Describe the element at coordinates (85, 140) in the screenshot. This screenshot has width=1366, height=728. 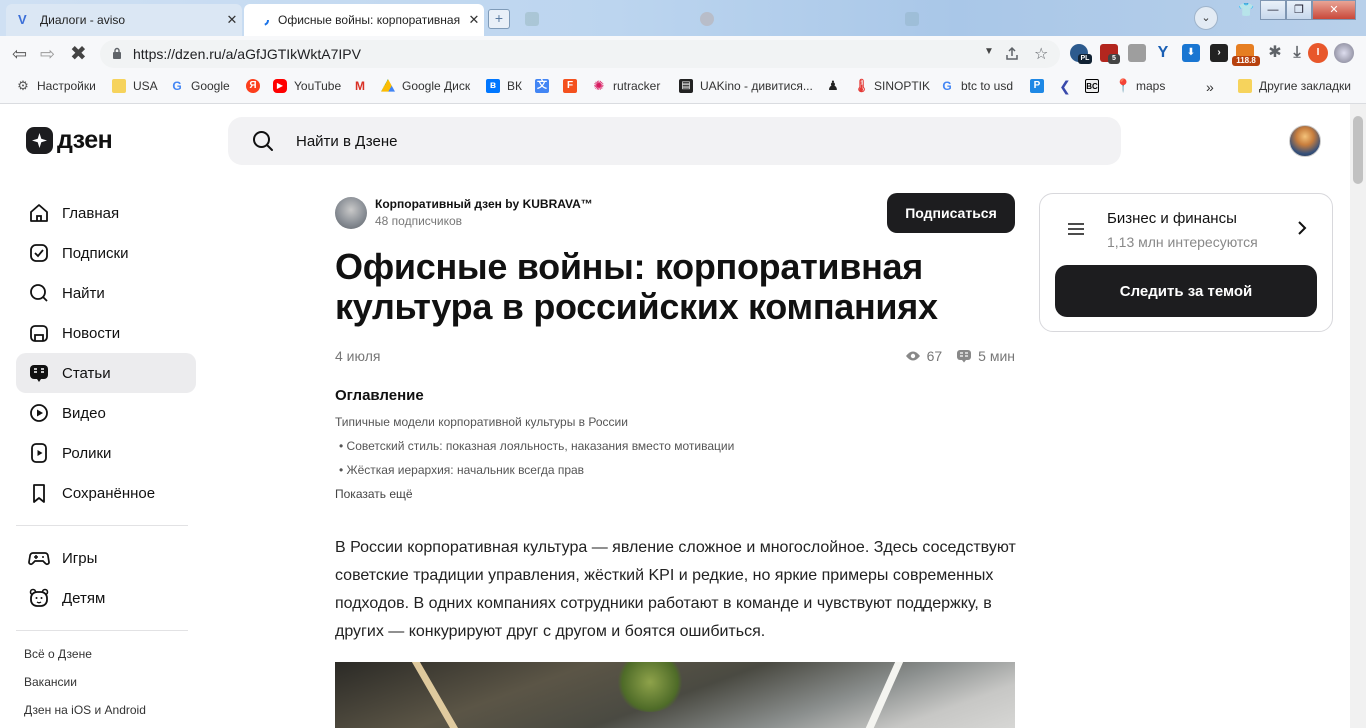
I see `logo-text: дзен` at that location.